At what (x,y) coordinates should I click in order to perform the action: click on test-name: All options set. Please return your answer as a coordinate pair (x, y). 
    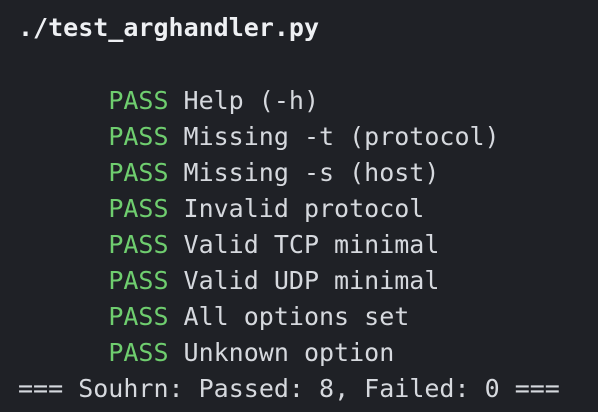
    Looking at the image, I should click on (296, 316).